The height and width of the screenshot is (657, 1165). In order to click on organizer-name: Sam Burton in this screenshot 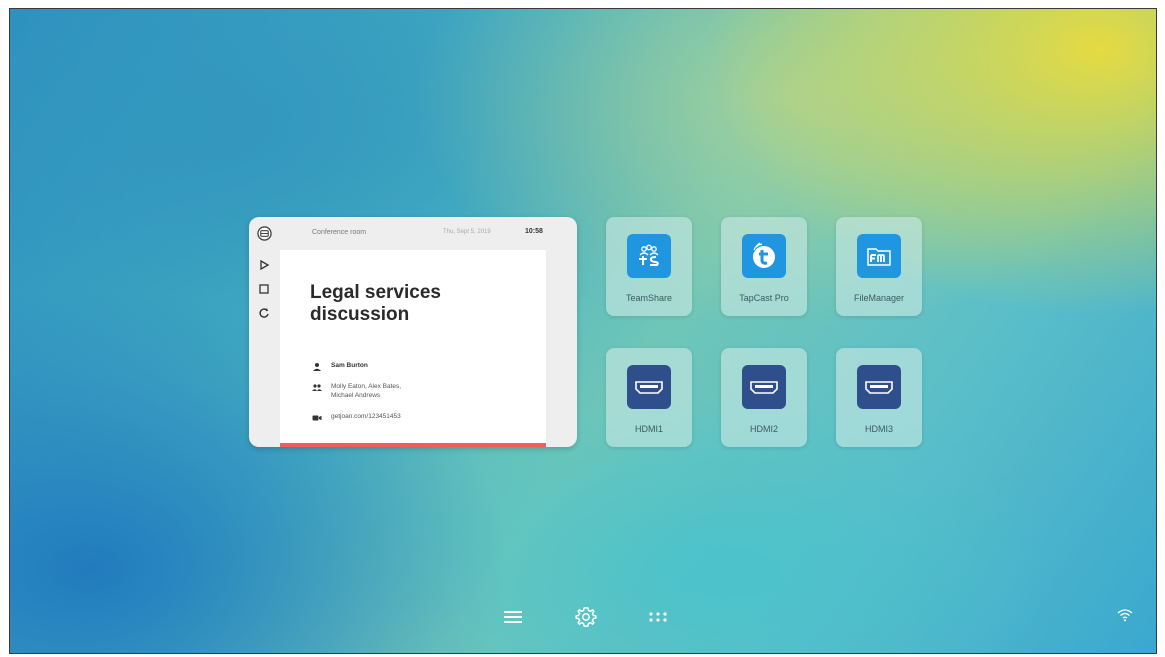, I will do `click(349, 365)`.